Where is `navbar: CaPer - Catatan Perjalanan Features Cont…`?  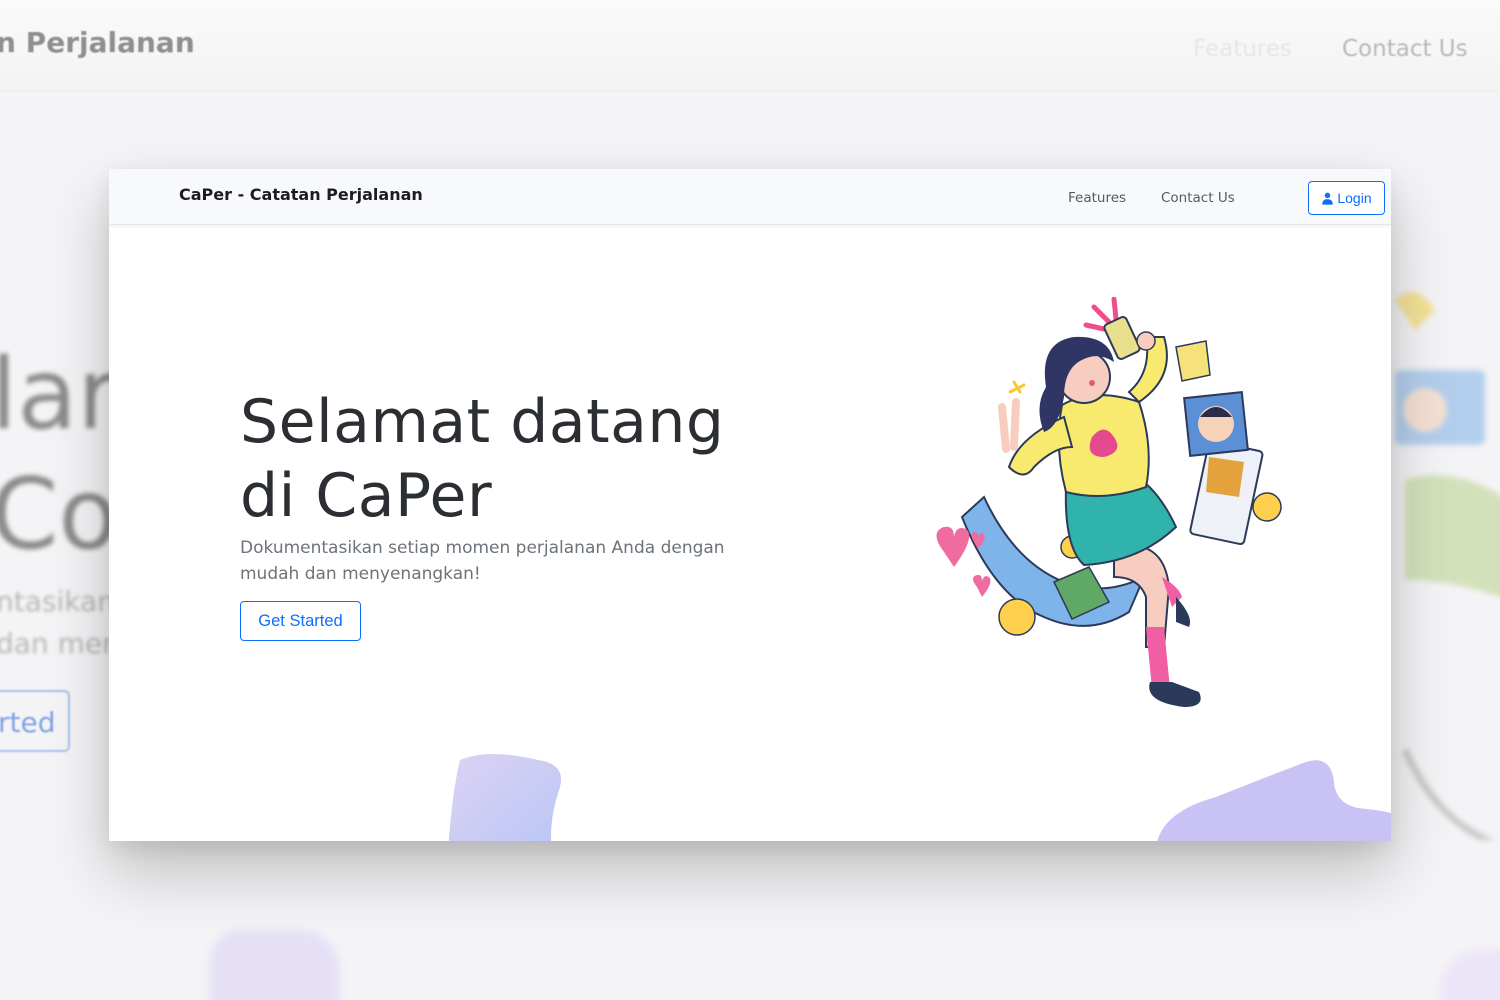 navbar: CaPer - Catatan Perjalanan Features Cont… is located at coordinates (750, 197).